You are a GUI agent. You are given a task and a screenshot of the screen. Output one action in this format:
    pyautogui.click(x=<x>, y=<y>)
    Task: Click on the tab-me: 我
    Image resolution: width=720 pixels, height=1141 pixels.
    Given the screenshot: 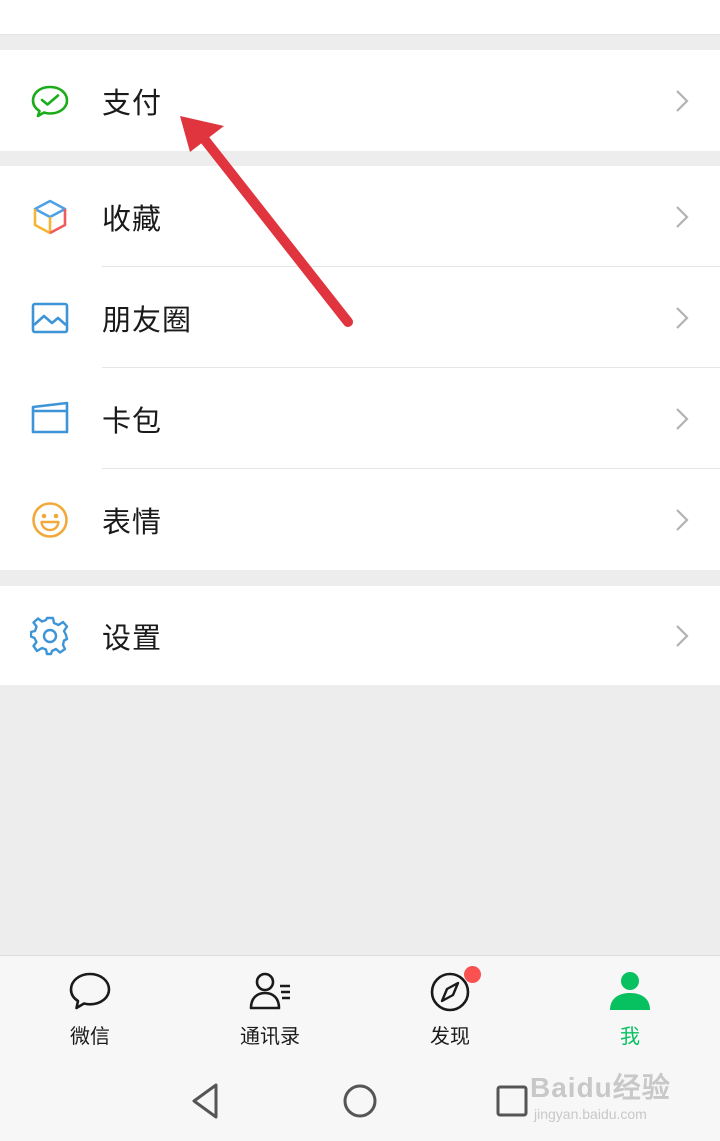 What is the action you would take?
    pyautogui.click(x=630, y=1008)
    